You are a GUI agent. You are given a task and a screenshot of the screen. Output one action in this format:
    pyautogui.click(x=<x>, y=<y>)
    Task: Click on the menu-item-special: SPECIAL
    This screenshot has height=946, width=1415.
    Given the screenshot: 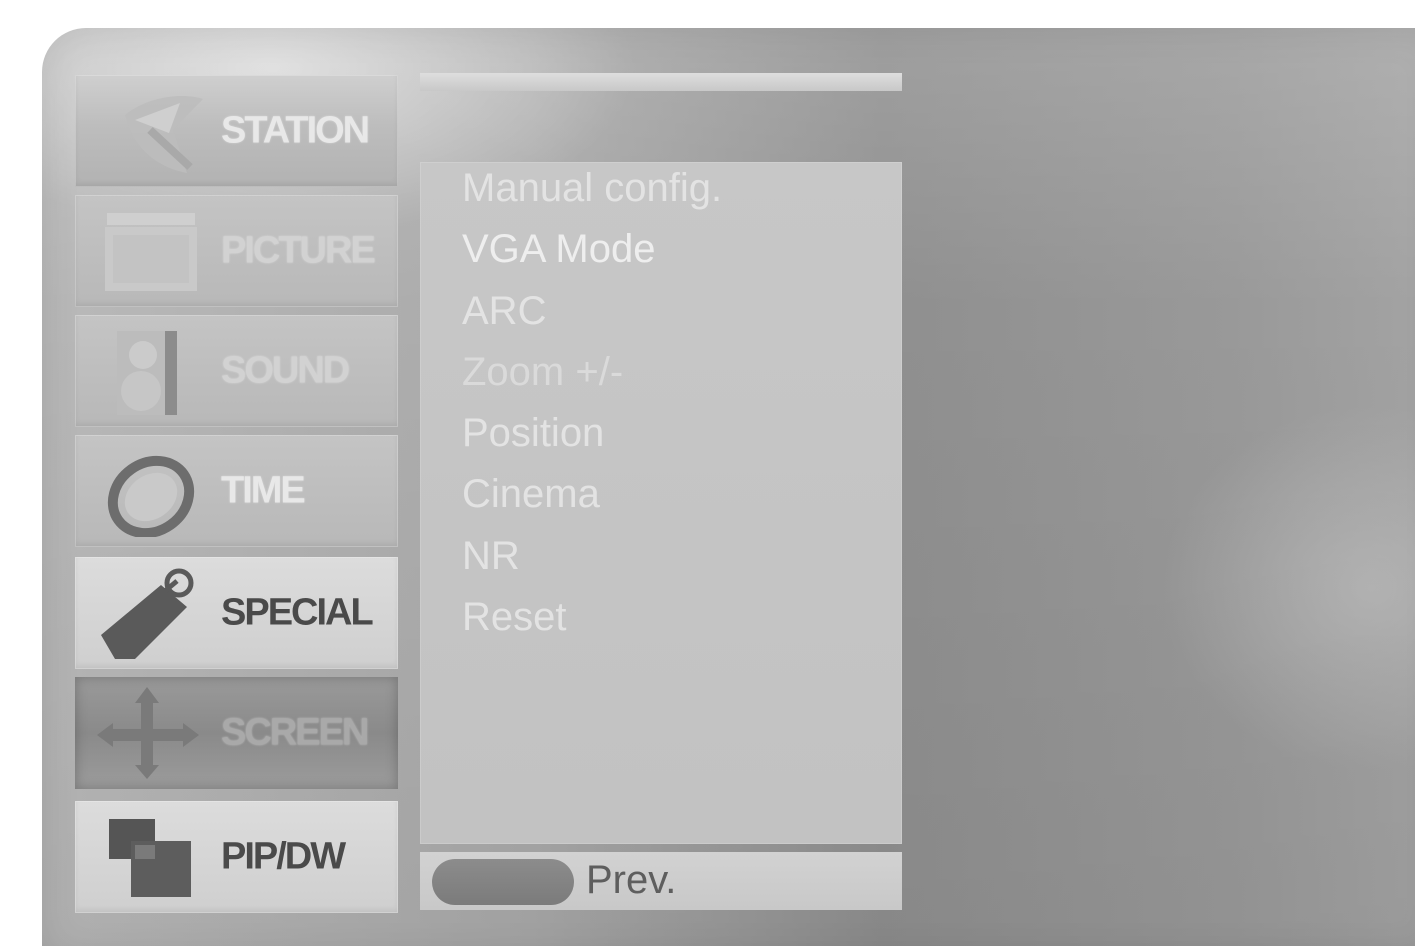 What is the action you would take?
    pyautogui.click(x=236, y=613)
    